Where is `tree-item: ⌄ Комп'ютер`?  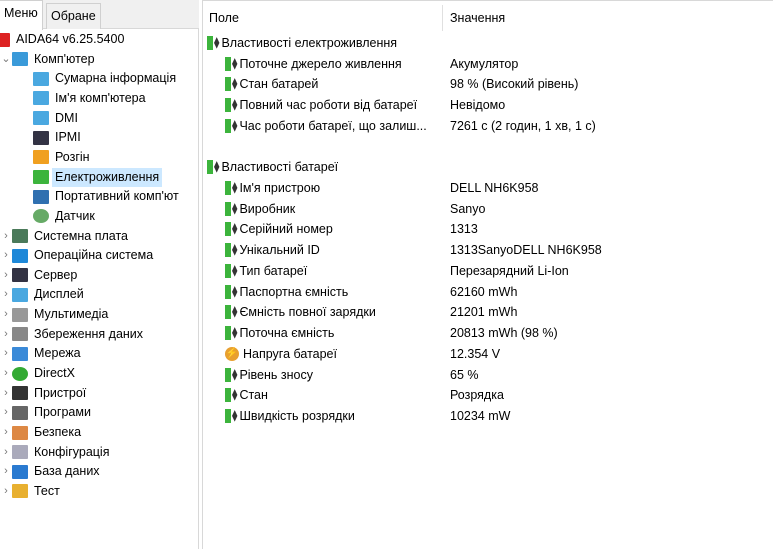 tree-item: ⌄ Комп'ютер is located at coordinates (49, 59).